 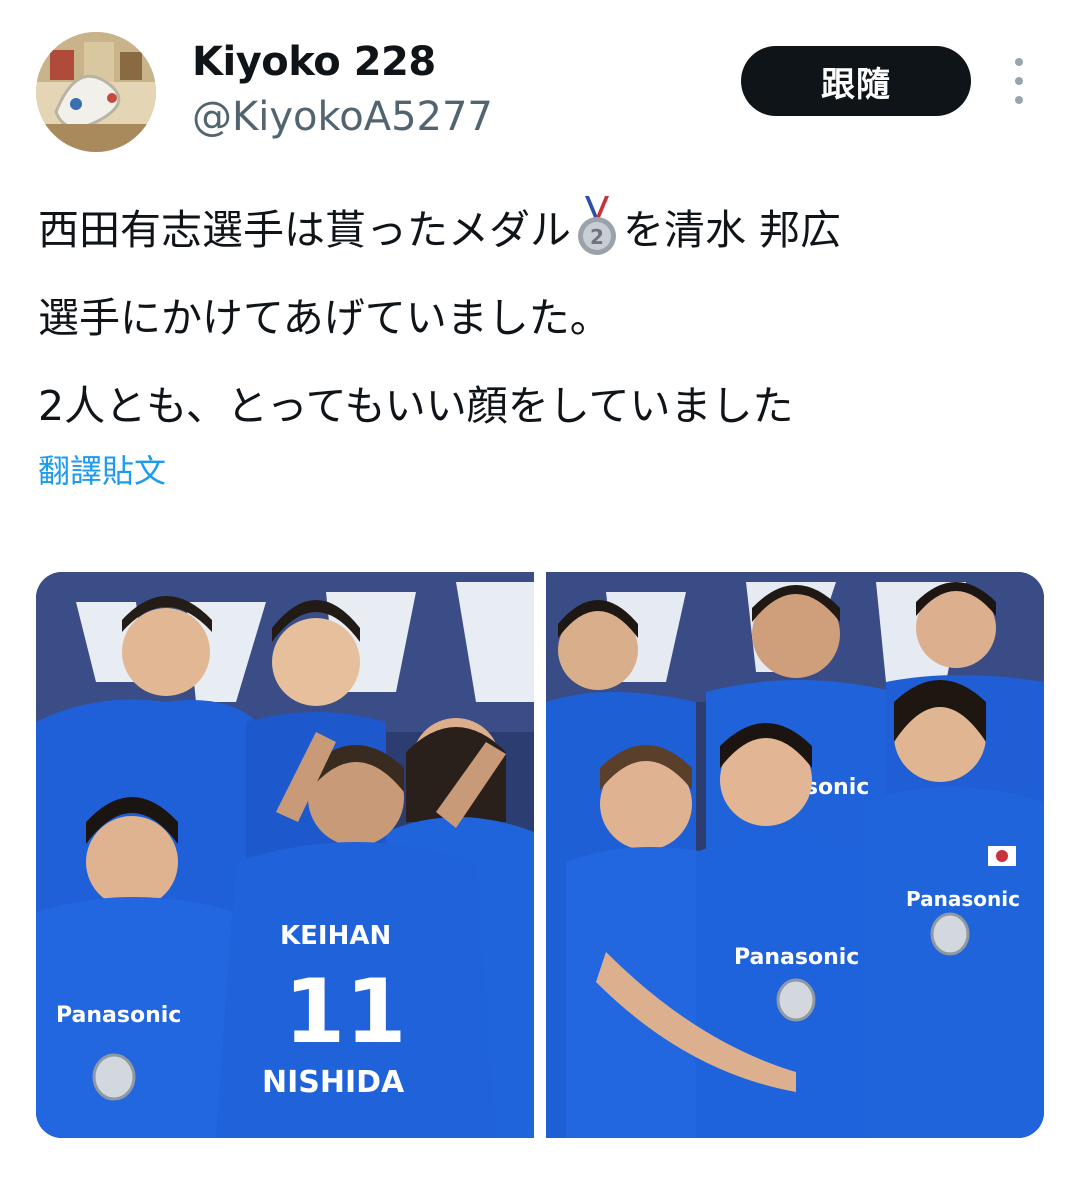 What do you see at coordinates (102, 469) in the screenshot?
I see `translate-post-link: 翻譯貼文` at bounding box center [102, 469].